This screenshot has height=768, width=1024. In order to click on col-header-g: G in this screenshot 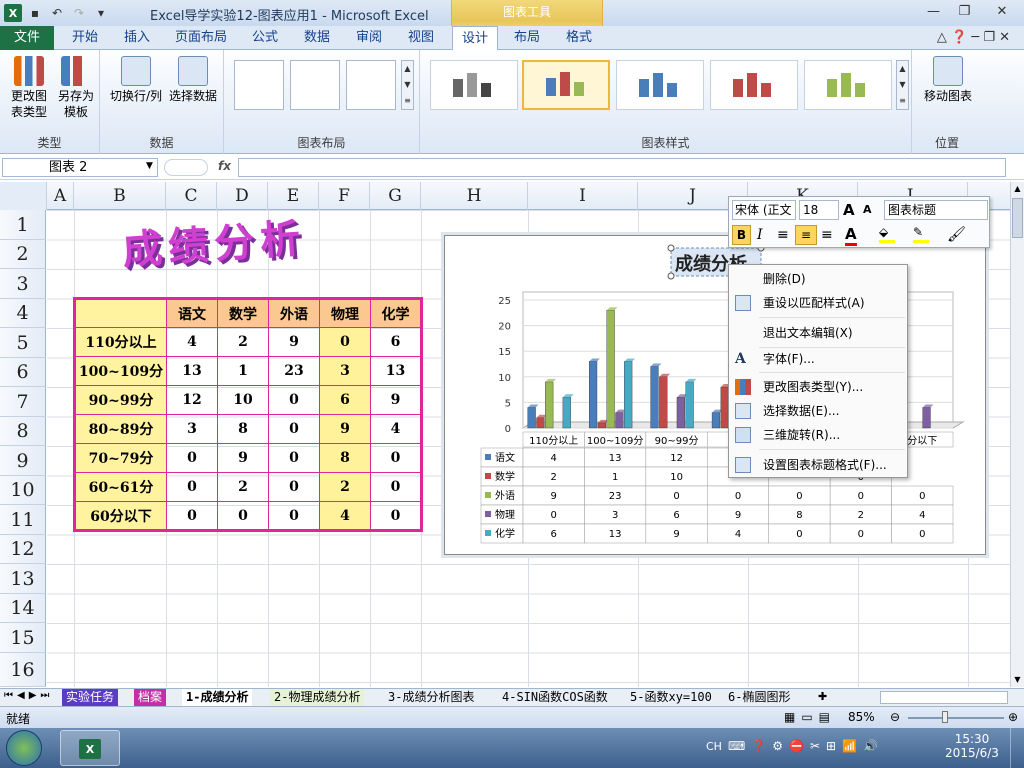, I will do `click(395, 196)`.